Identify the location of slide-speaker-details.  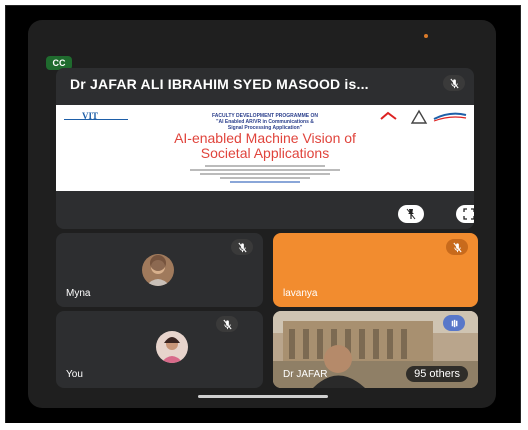
(265, 174).